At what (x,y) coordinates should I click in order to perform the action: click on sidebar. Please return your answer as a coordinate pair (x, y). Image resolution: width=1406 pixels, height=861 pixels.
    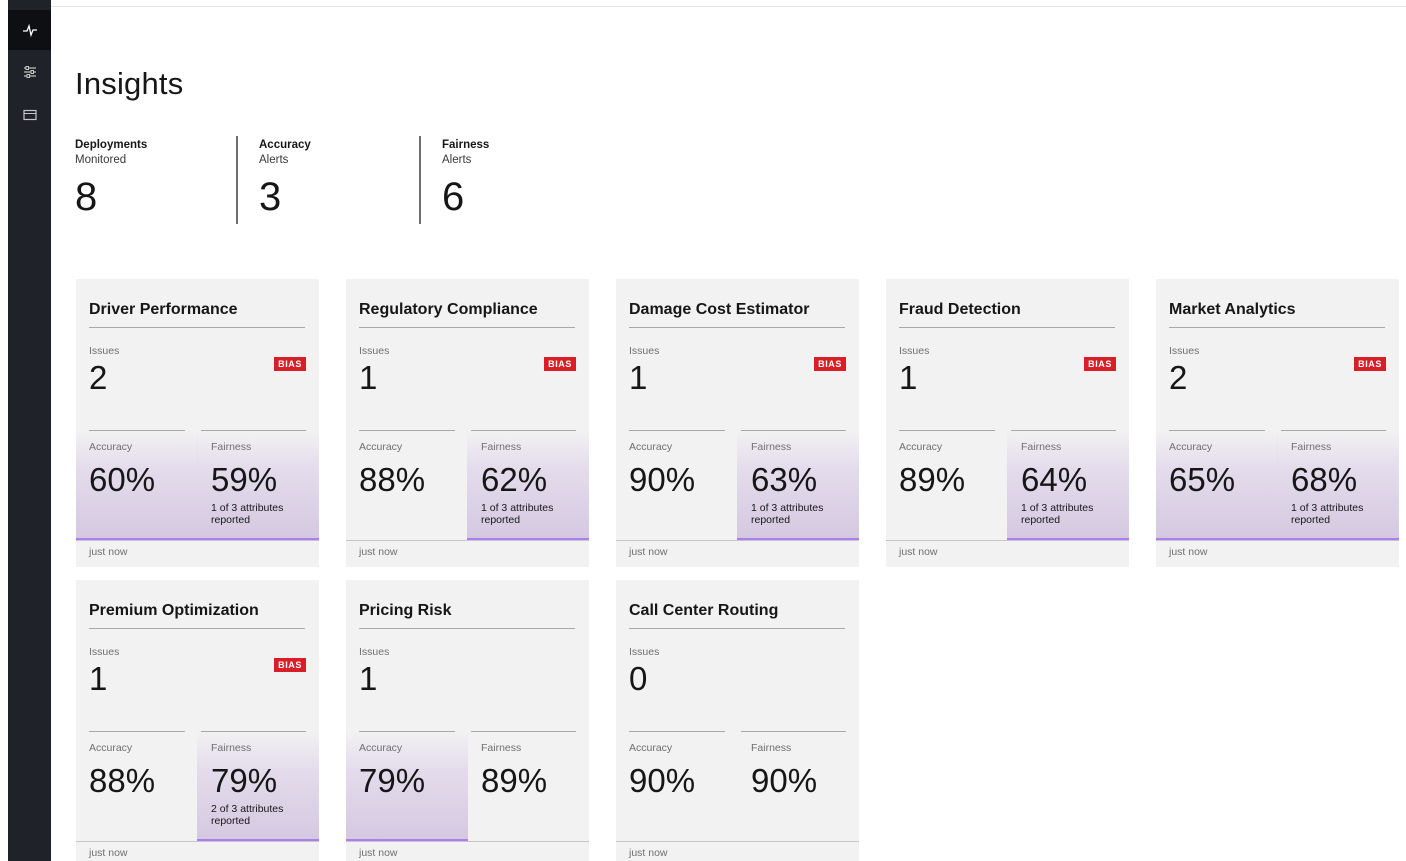
    Looking at the image, I should click on (29, 430).